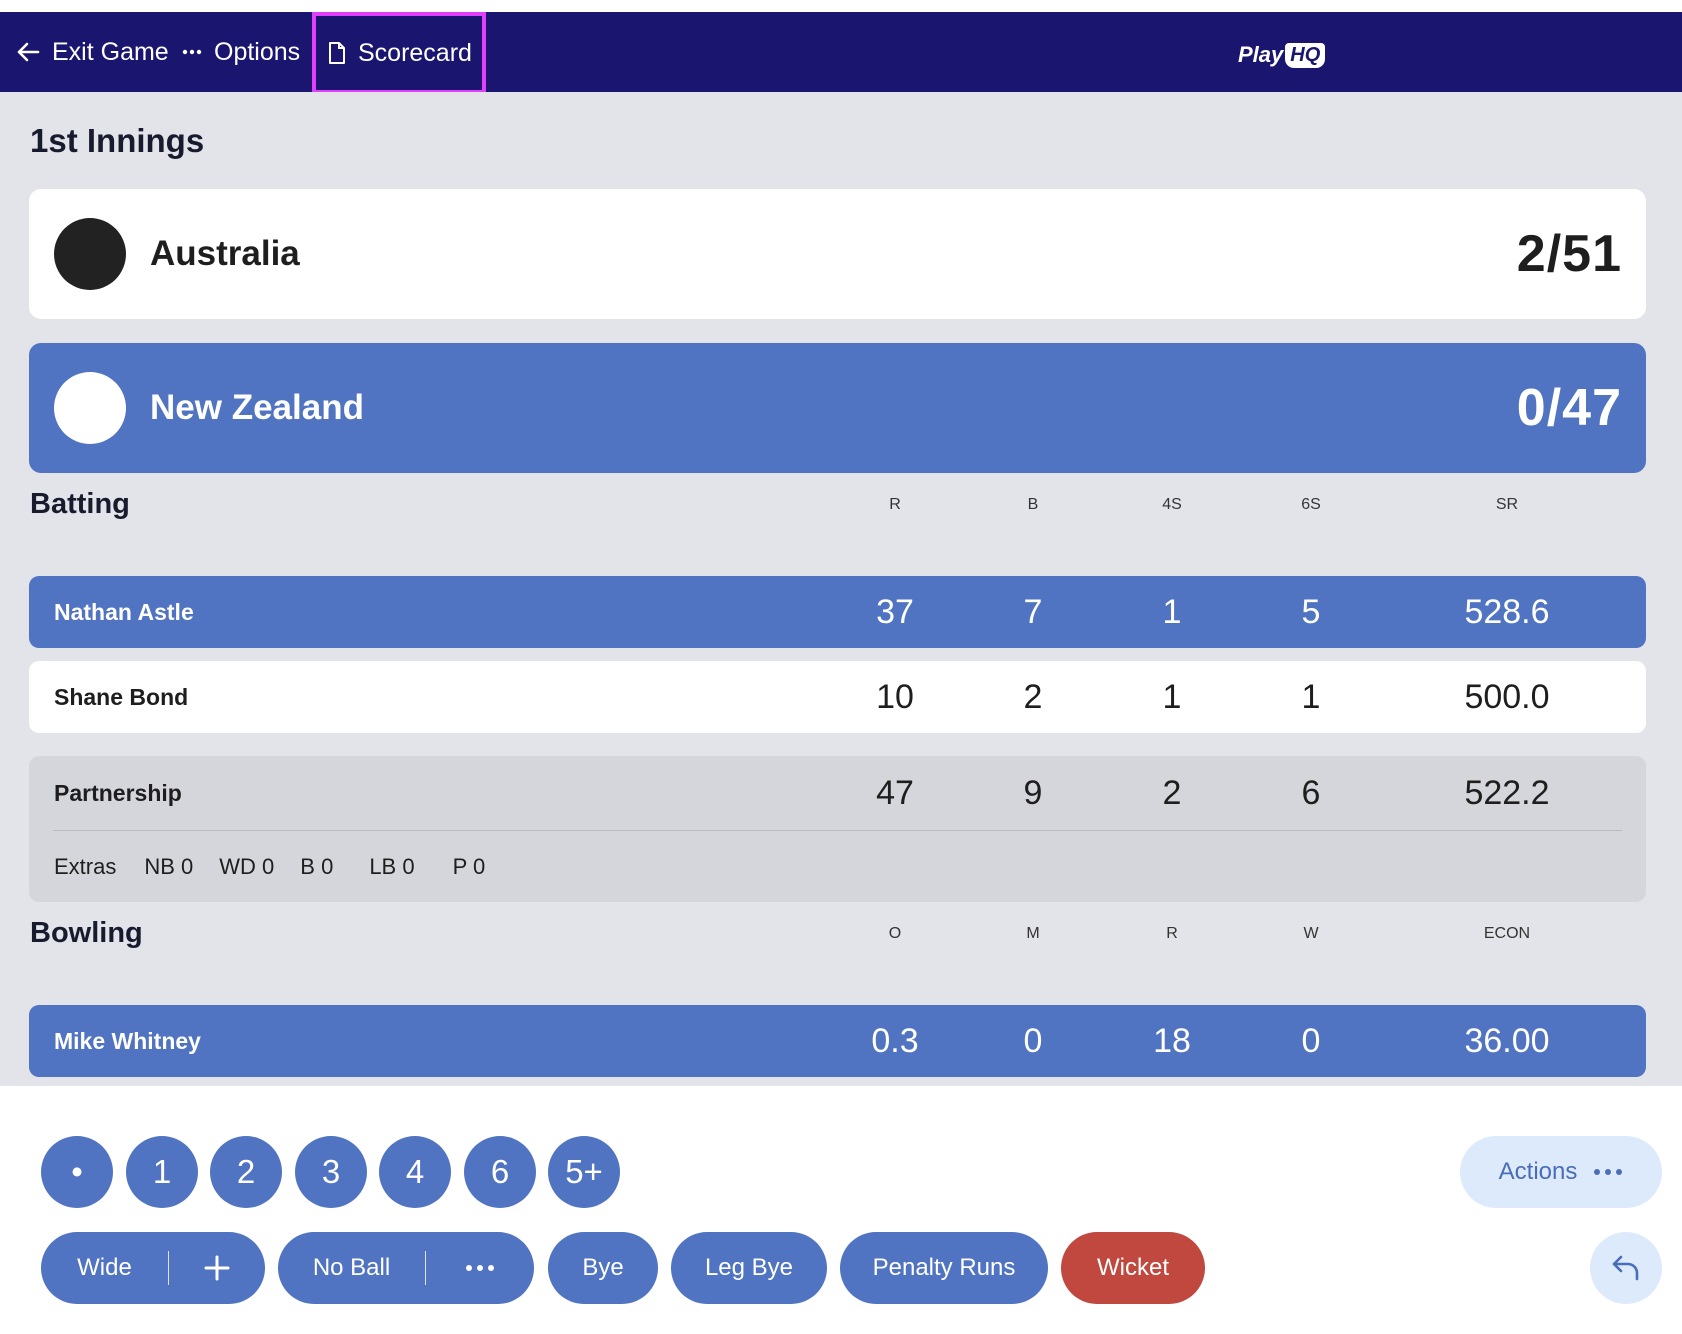  Describe the element at coordinates (944, 1268) in the screenshot. I see `penalty-runs-button: Penalty Runs` at that location.